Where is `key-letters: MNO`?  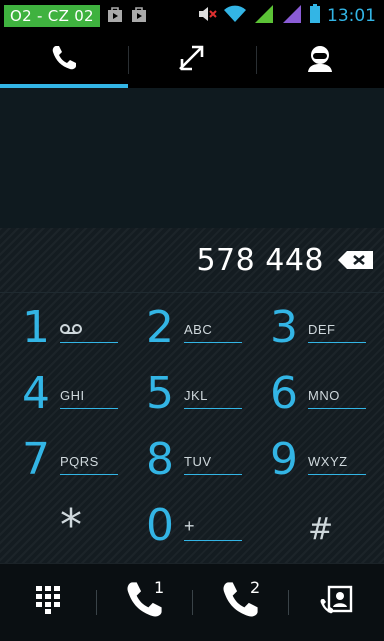 key-letters: MNO is located at coordinates (324, 395).